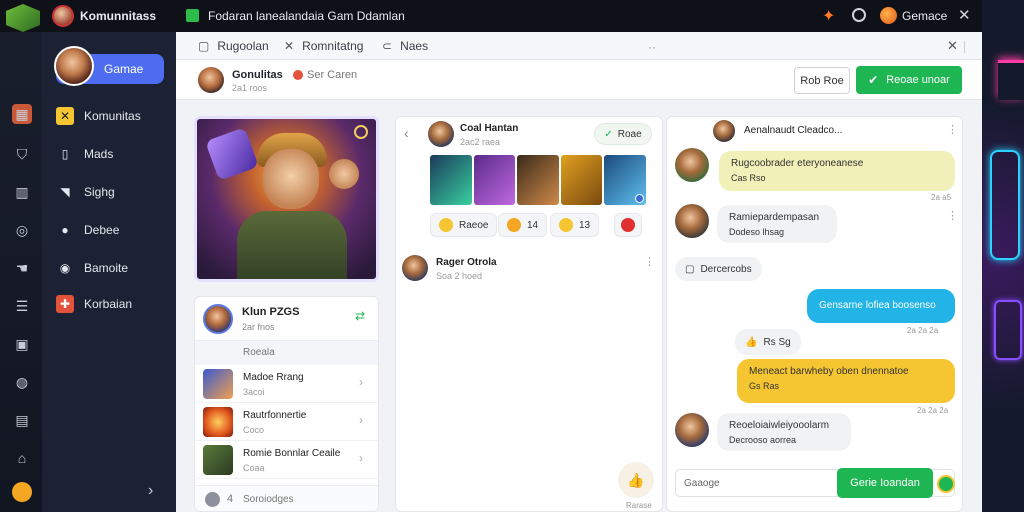 The height and width of the screenshot is (512, 1024). Describe the element at coordinates (924, 16) in the screenshot. I see `account-label: Gemace` at that location.